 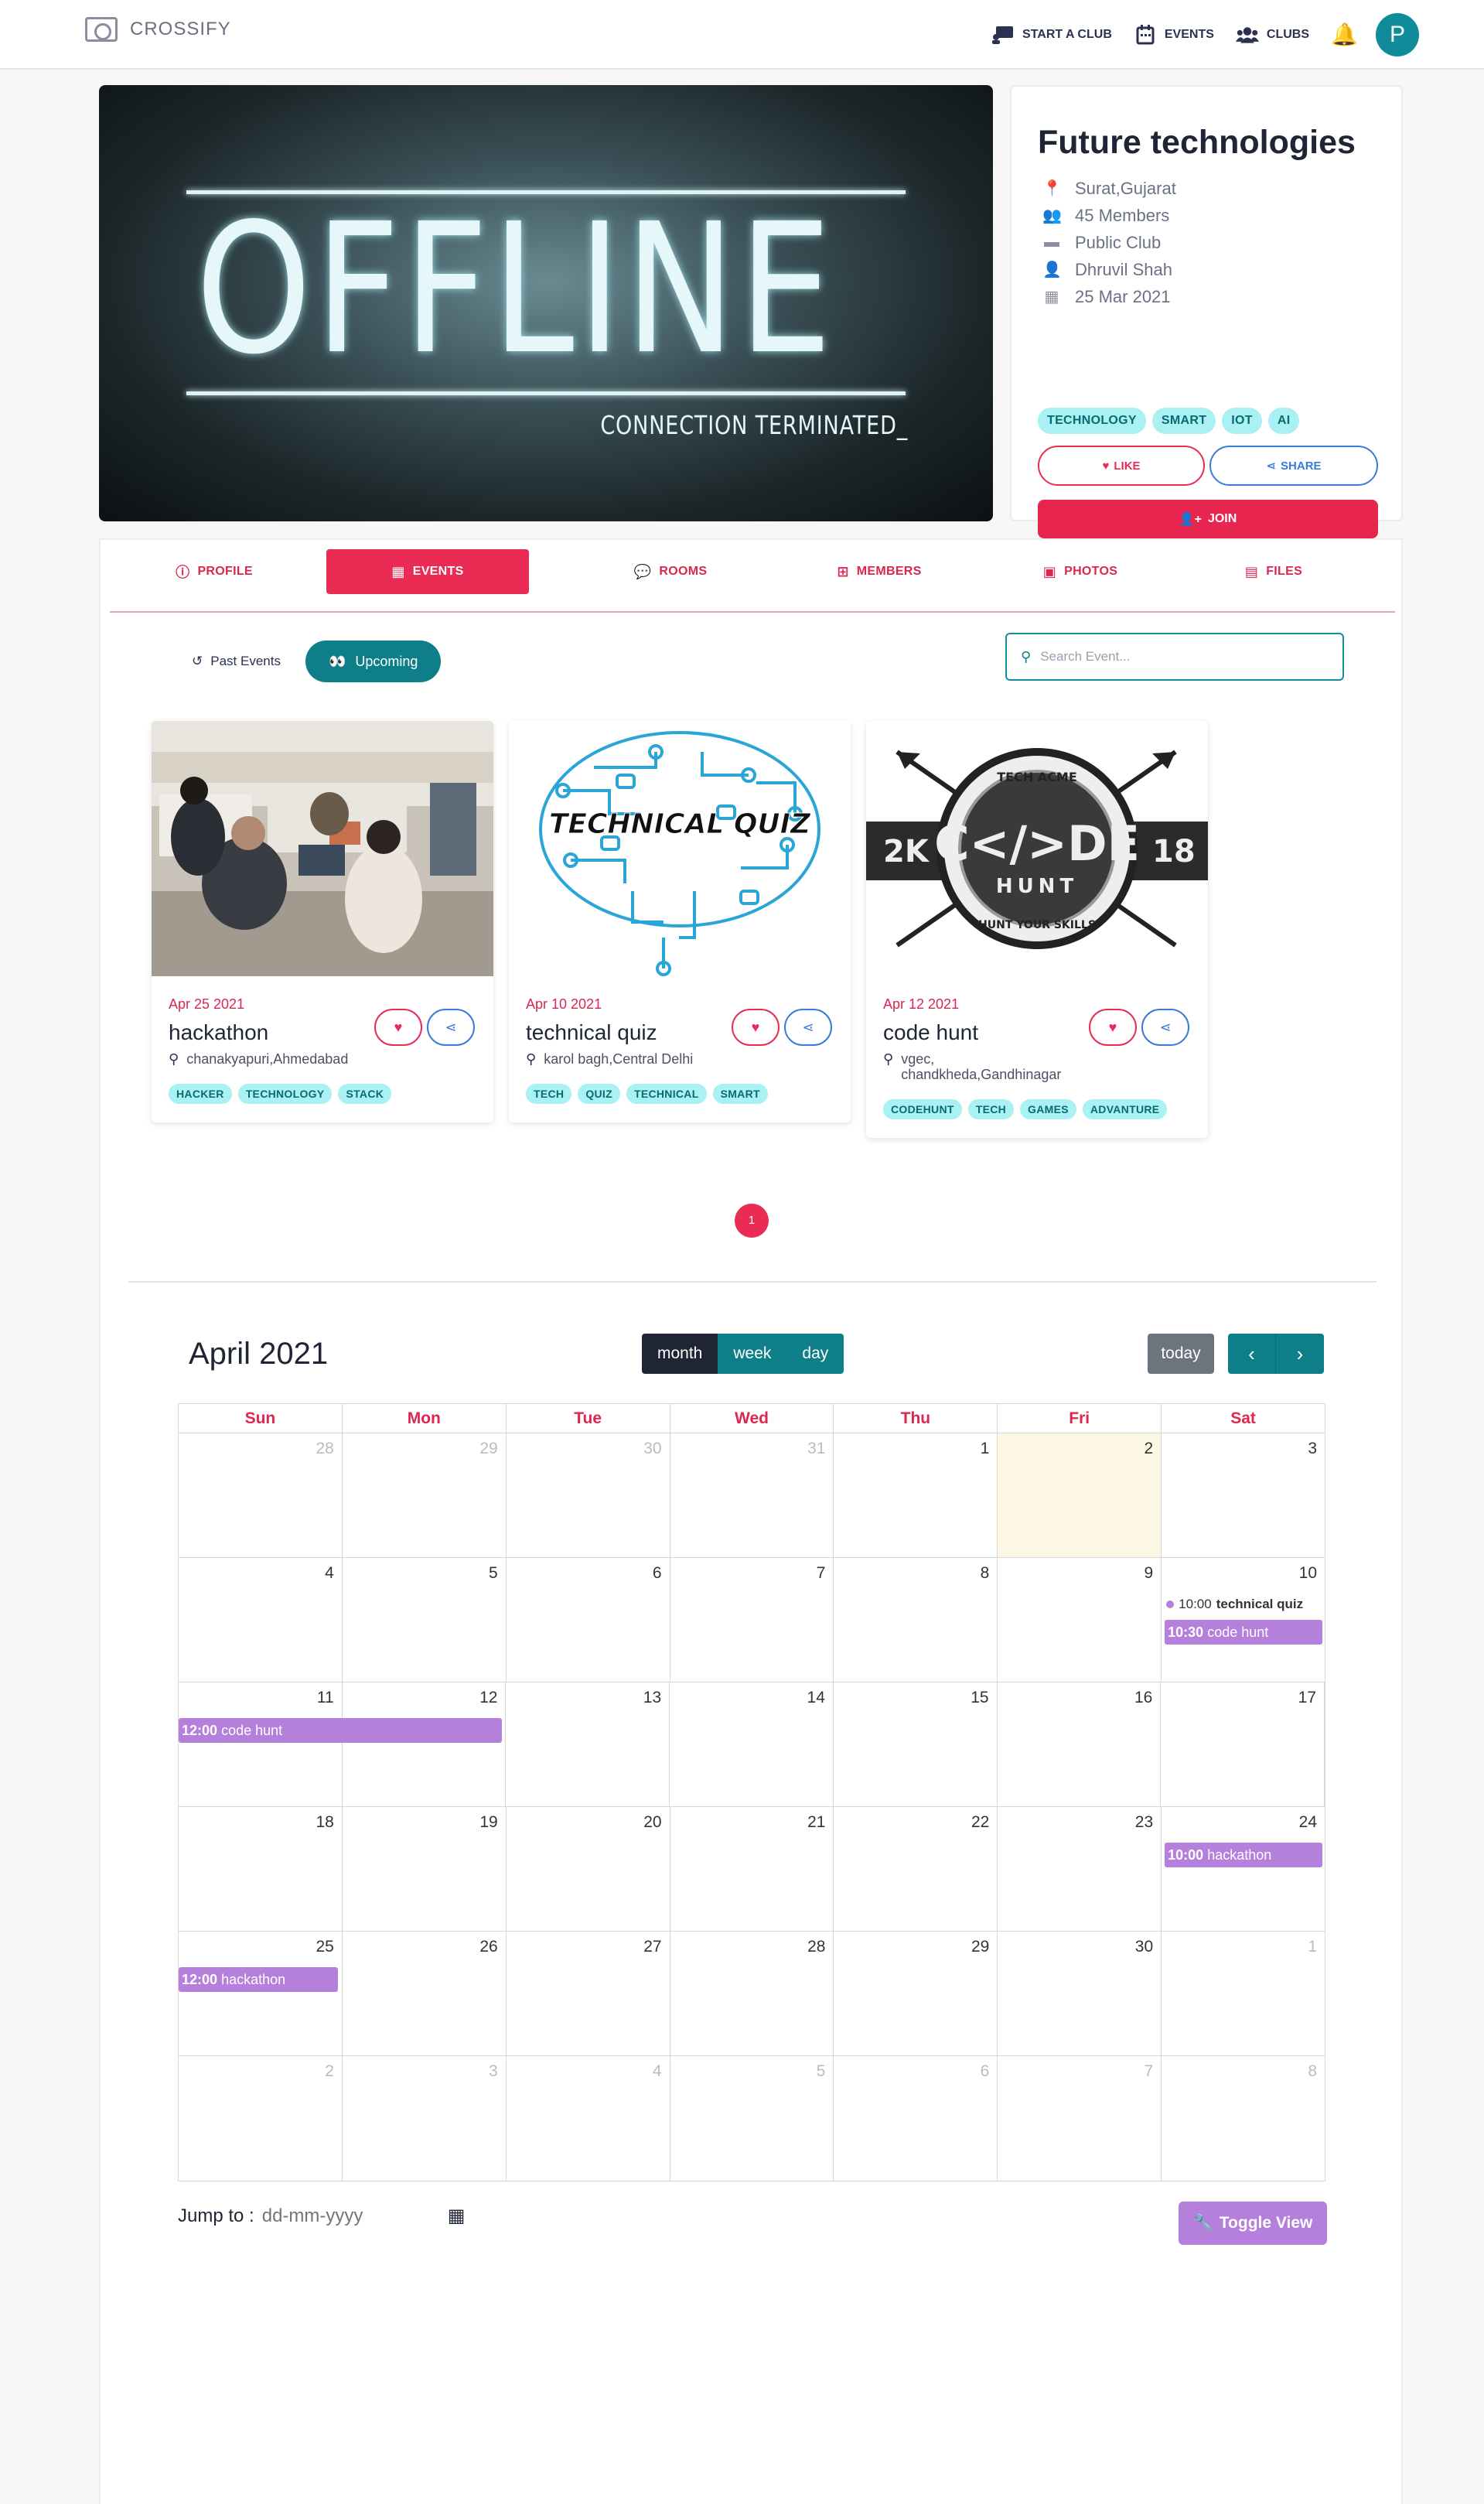 I want to click on calendar-day: 16, so click(x=1080, y=1744).